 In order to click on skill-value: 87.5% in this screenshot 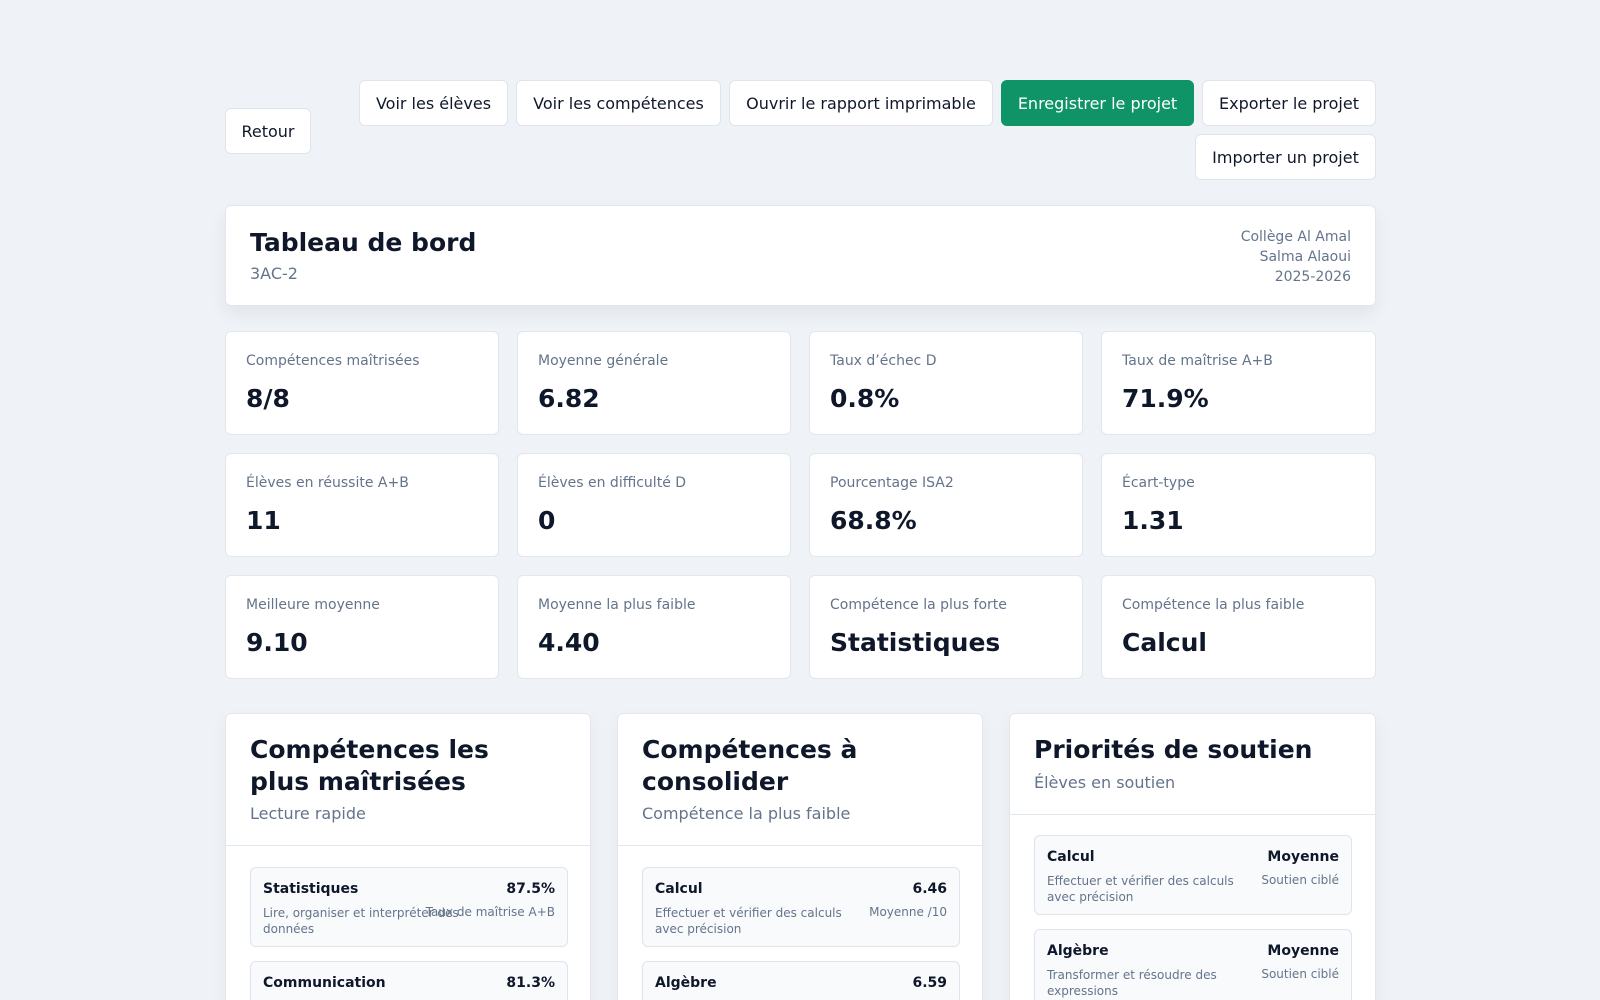, I will do `click(530, 889)`.